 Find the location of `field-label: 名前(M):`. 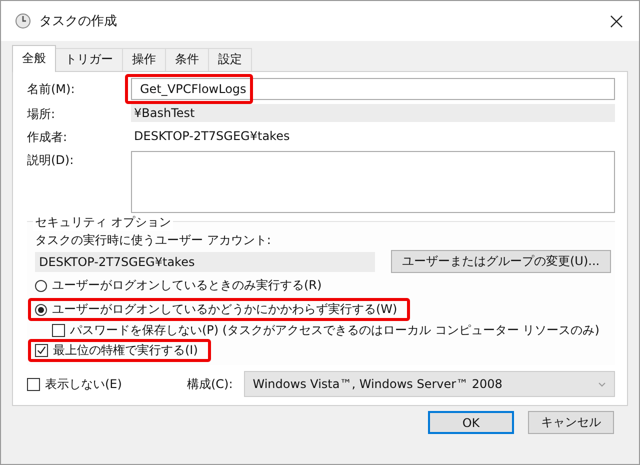

field-label: 名前(M): is located at coordinates (51, 89).